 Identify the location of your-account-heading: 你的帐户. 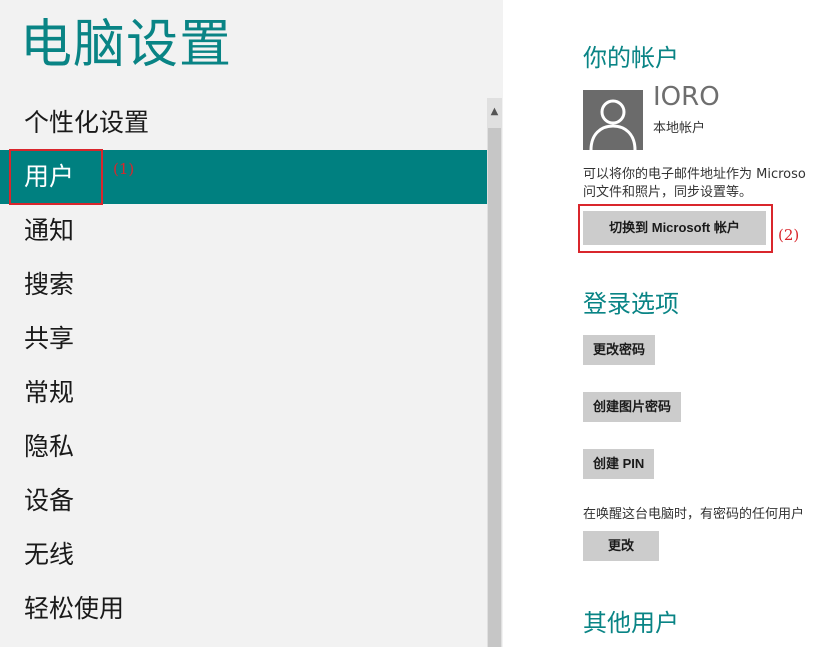
(631, 58).